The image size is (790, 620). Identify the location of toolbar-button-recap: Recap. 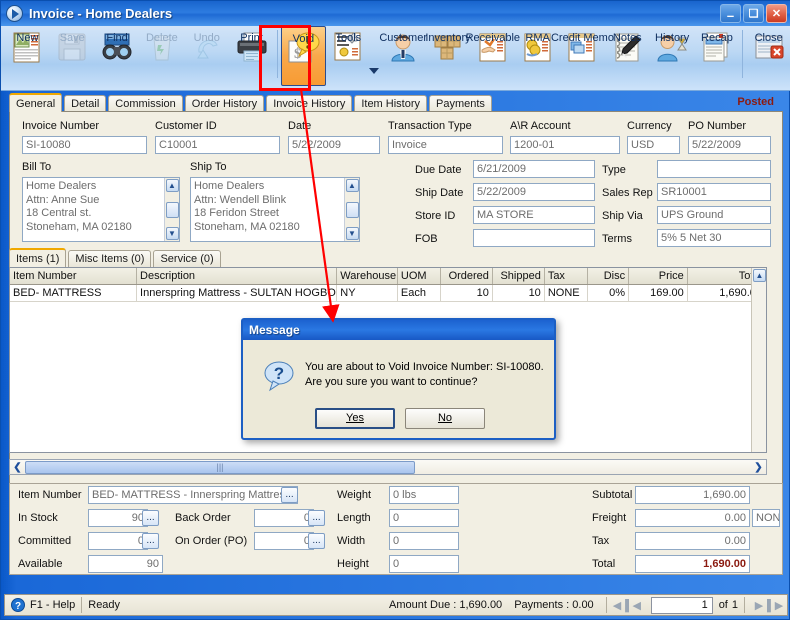
(717, 57).